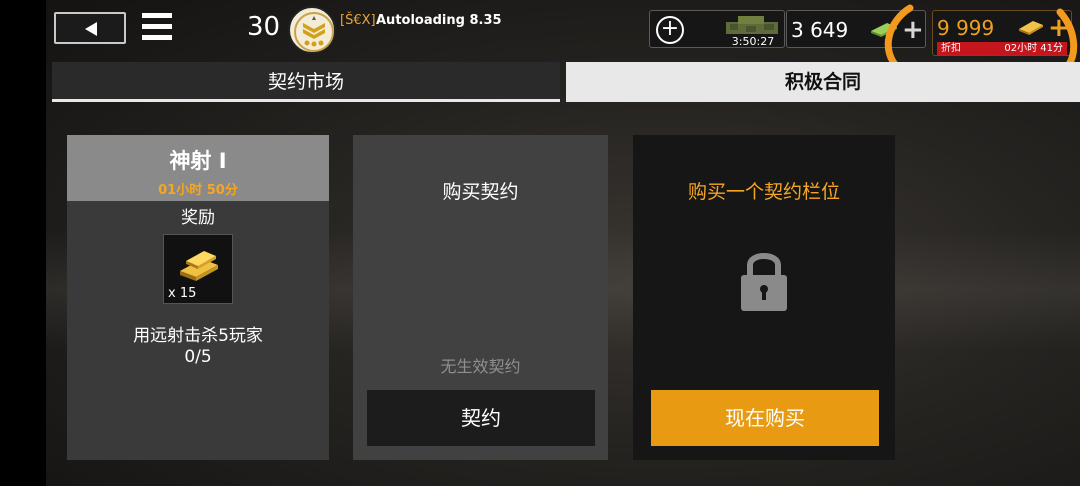  What do you see at coordinates (198, 357) in the screenshot?
I see `contract-progress: 0/5` at bounding box center [198, 357].